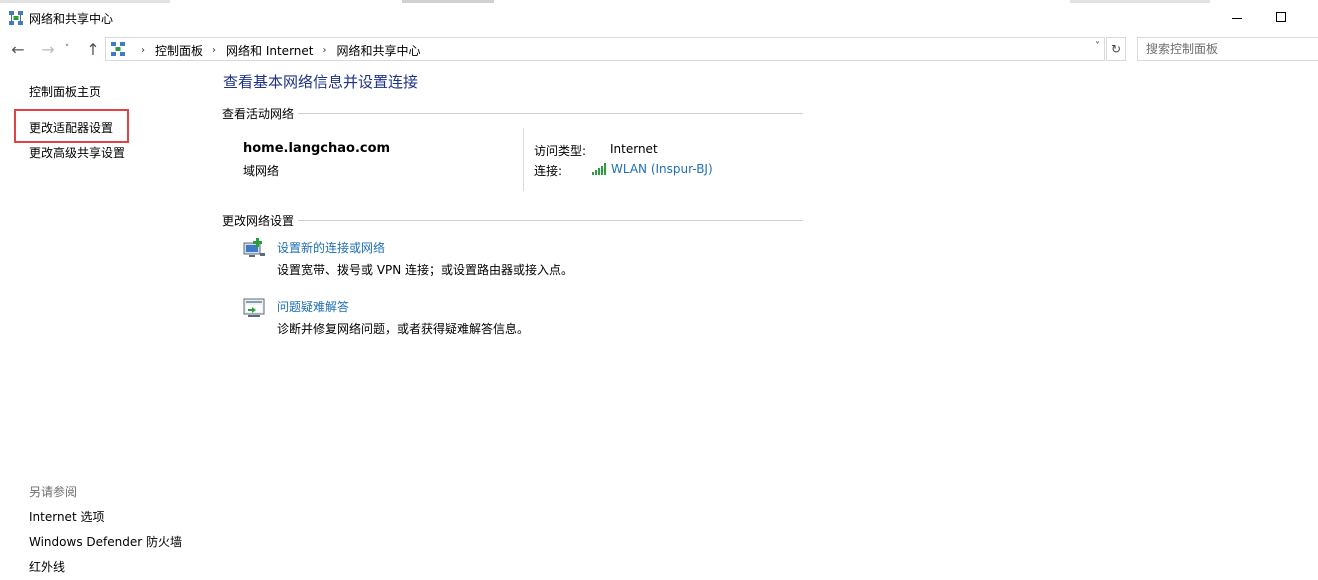 The image size is (1318, 580). I want to click on minimize-button, so click(1237, 17).